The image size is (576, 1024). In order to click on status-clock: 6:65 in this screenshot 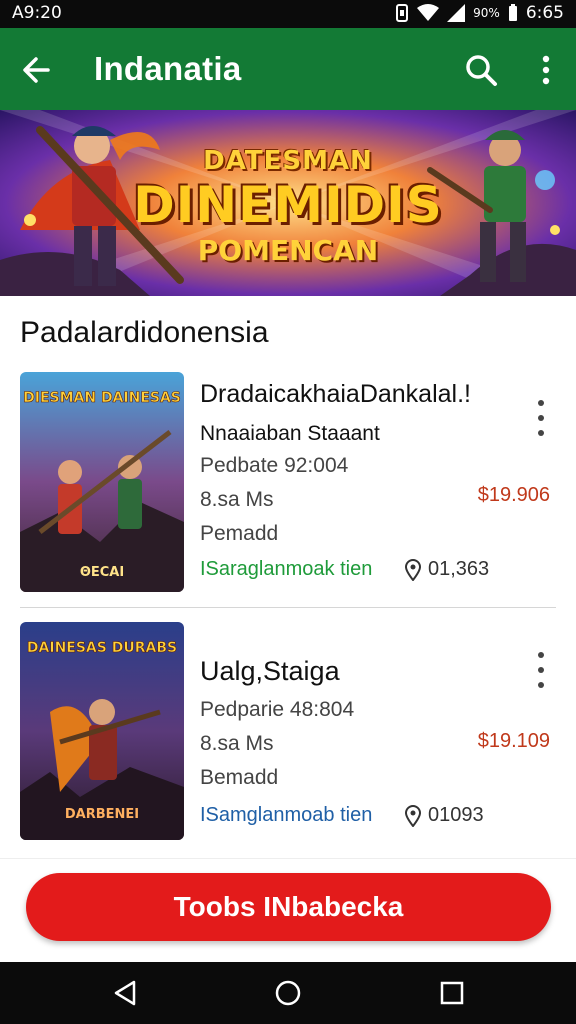, I will do `click(544, 13)`.